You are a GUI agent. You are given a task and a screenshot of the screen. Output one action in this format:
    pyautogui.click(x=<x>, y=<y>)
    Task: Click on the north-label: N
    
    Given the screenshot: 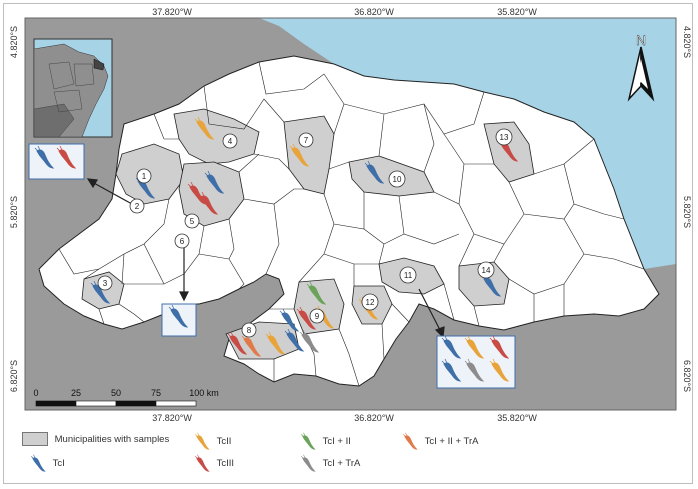 What is the action you would take?
    pyautogui.click(x=641, y=40)
    